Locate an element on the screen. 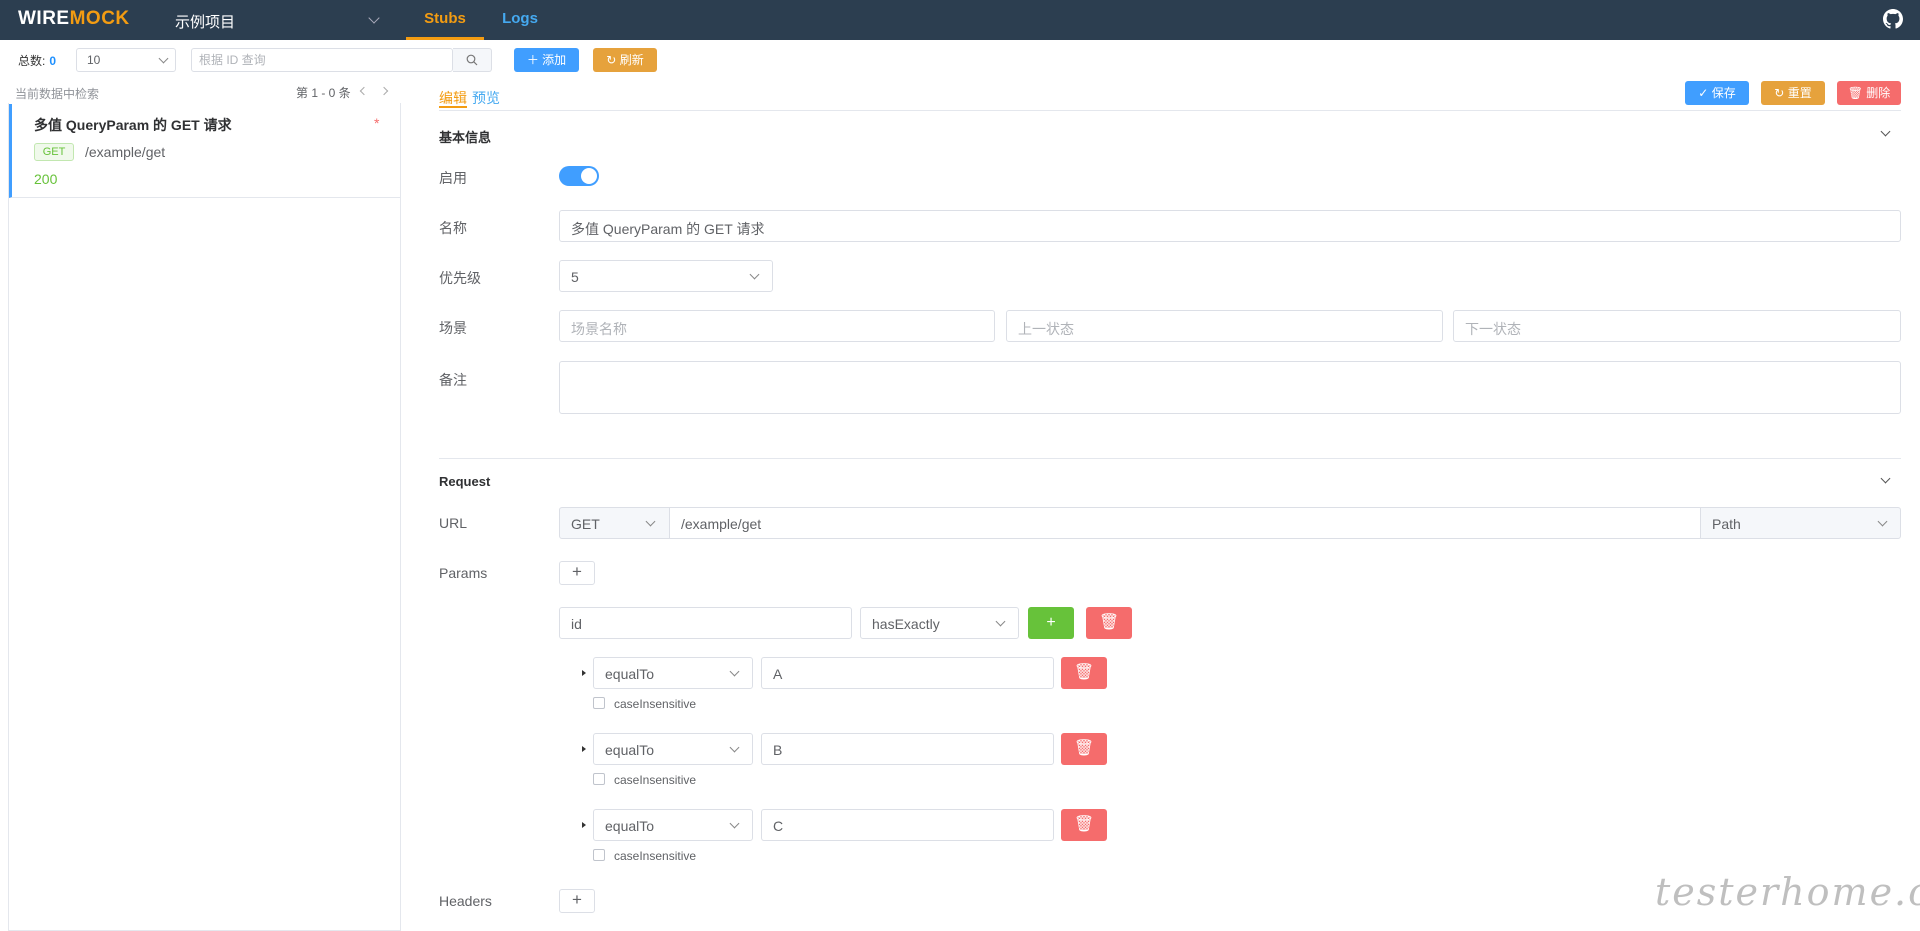 The image size is (1920, 931). prev-state-field: 上一状态 is located at coordinates (1224, 326).